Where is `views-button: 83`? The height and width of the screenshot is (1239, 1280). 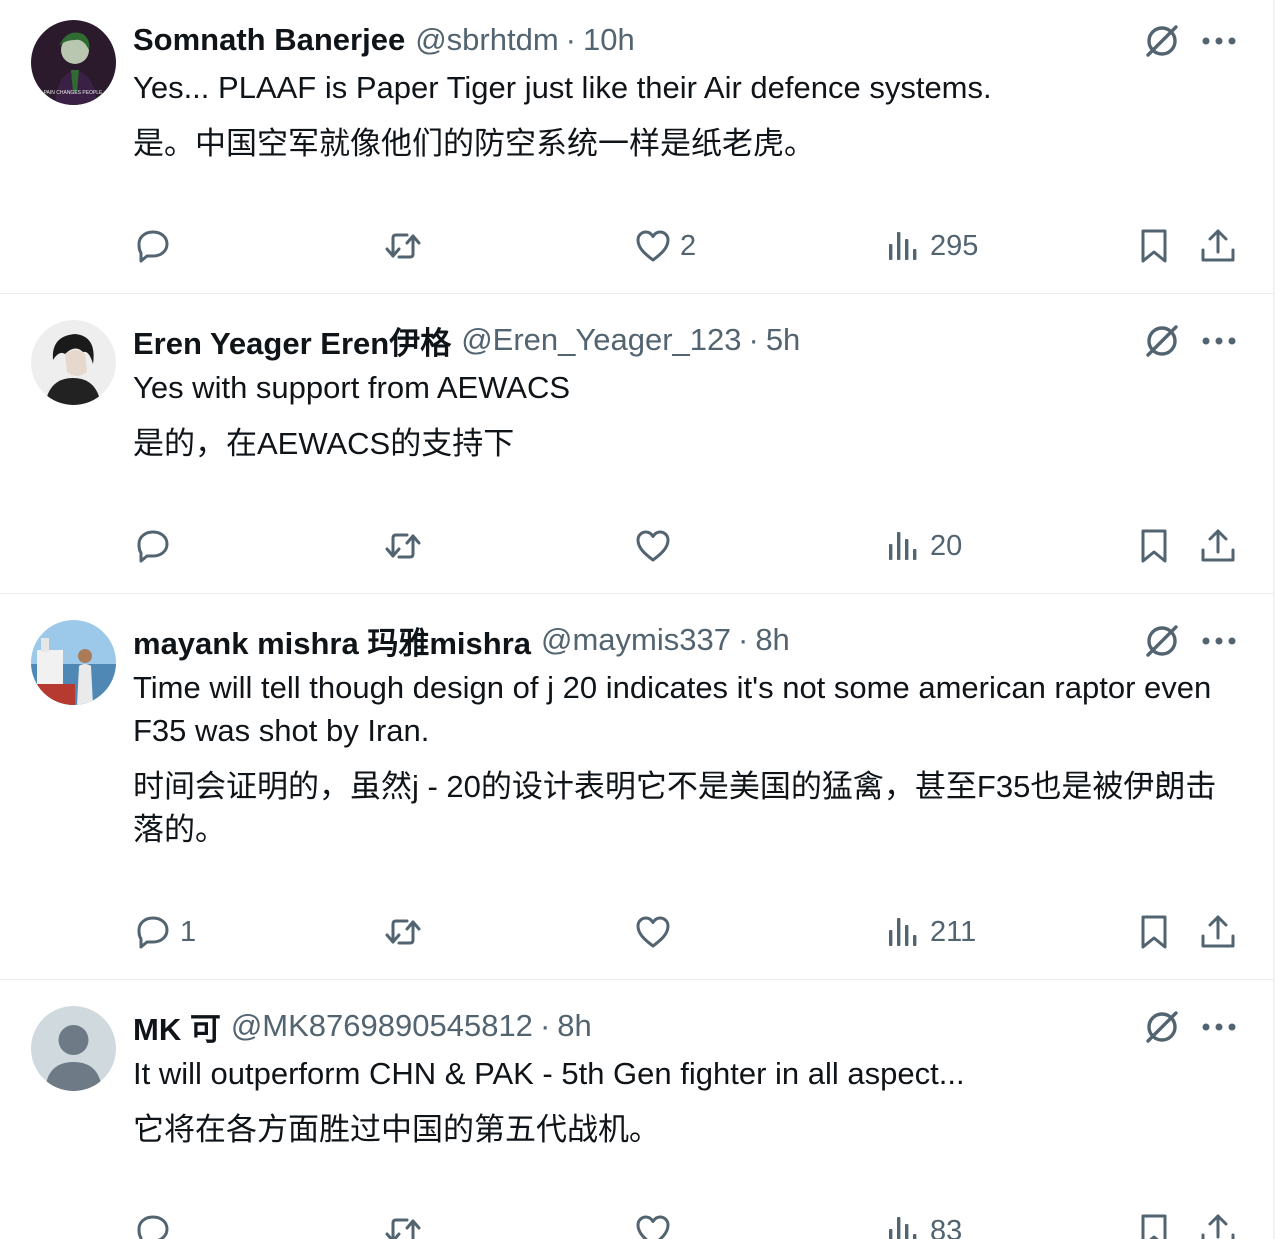
views-button: 83 is located at coordinates (922, 1222).